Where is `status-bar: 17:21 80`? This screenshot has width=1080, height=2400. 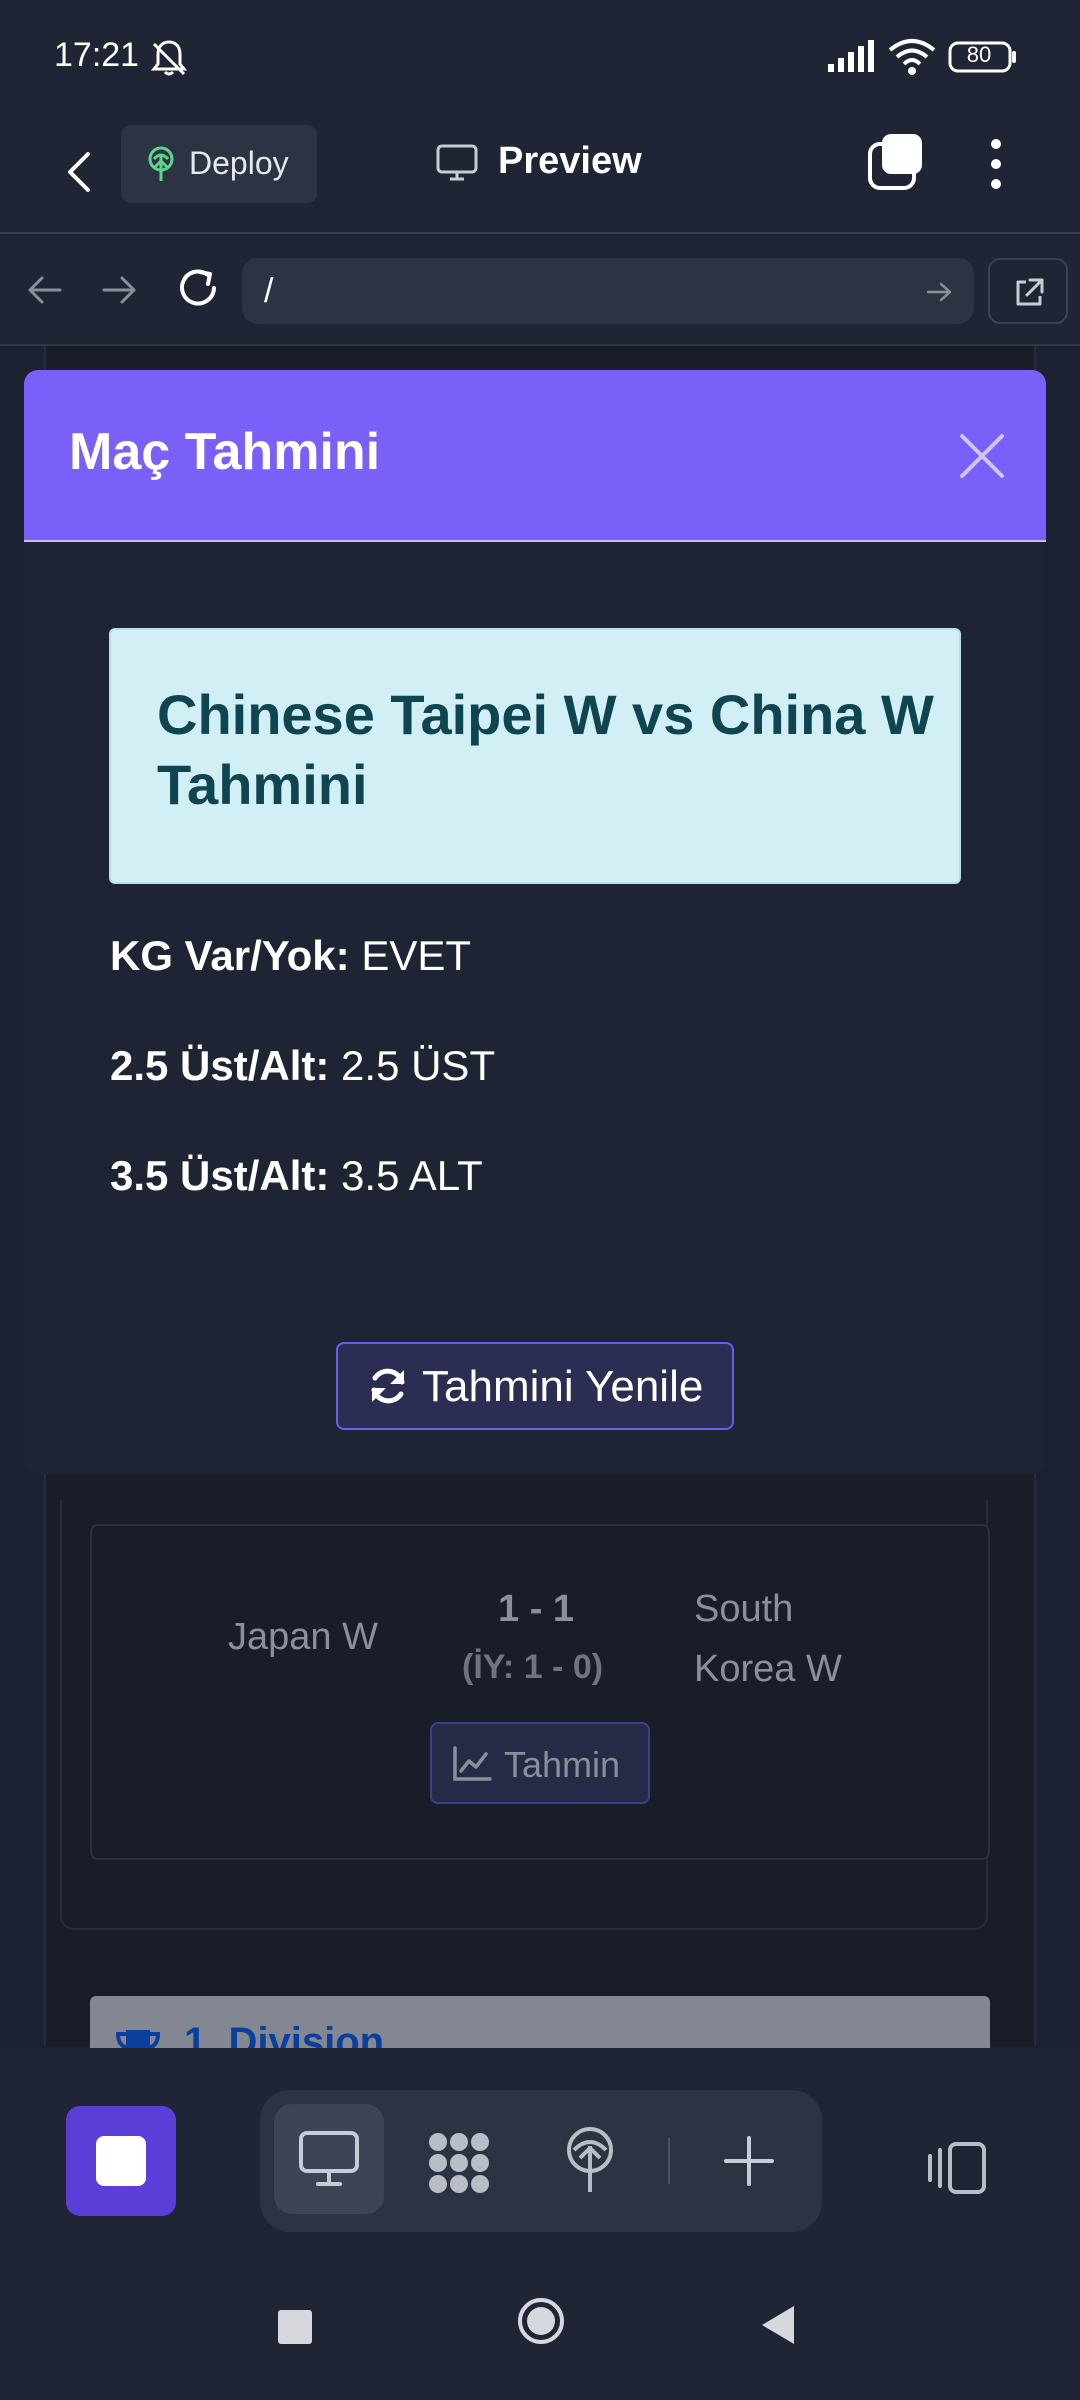 status-bar: 17:21 80 is located at coordinates (540, 55).